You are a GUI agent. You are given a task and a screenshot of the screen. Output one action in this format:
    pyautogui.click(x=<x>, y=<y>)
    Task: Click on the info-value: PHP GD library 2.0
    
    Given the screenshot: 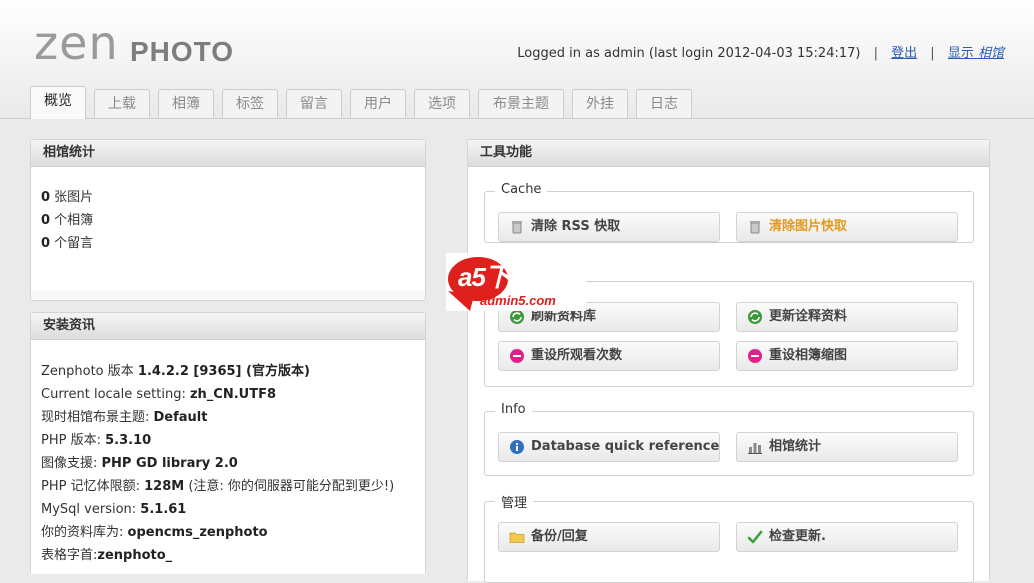 What is the action you would take?
    pyautogui.click(x=169, y=463)
    